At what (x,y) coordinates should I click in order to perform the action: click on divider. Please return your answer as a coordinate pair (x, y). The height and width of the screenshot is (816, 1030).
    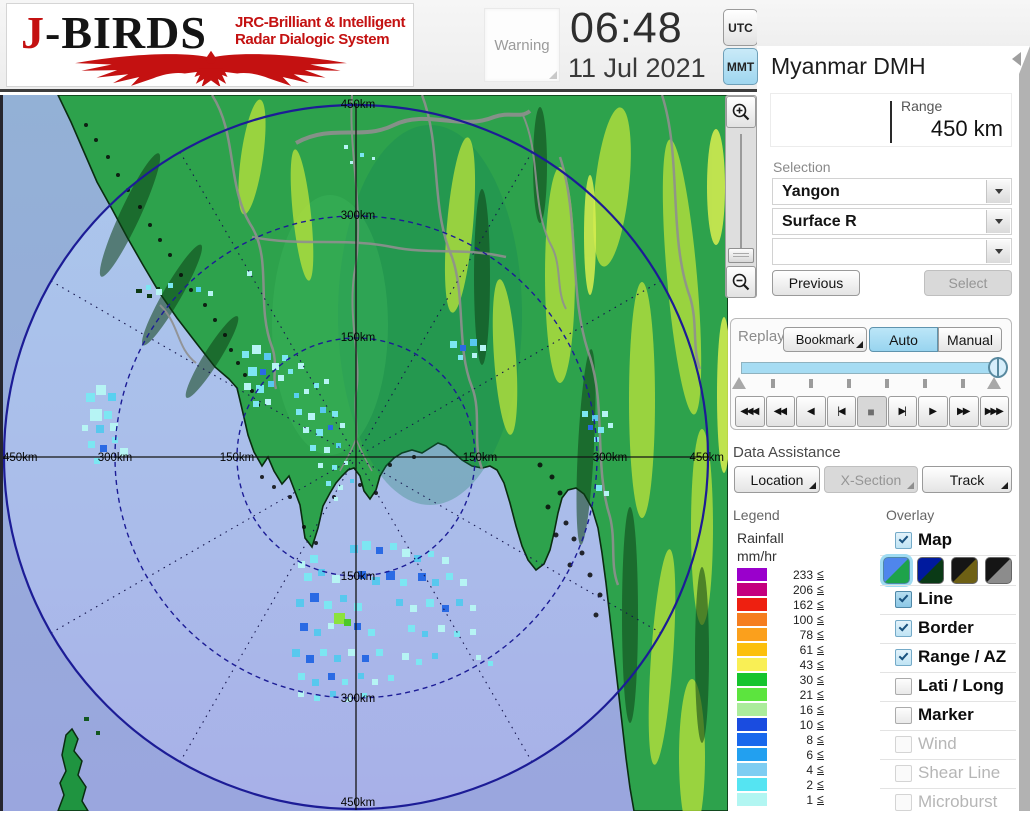
    Looking at the image, I should click on (891, 122).